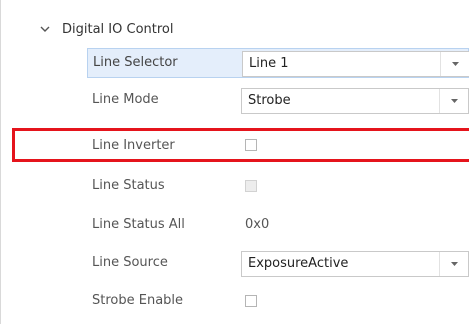 The width and height of the screenshot is (469, 324). Describe the element at coordinates (298, 263) in the screenshot. I see `line-source-value: ExposureActive` at that location.